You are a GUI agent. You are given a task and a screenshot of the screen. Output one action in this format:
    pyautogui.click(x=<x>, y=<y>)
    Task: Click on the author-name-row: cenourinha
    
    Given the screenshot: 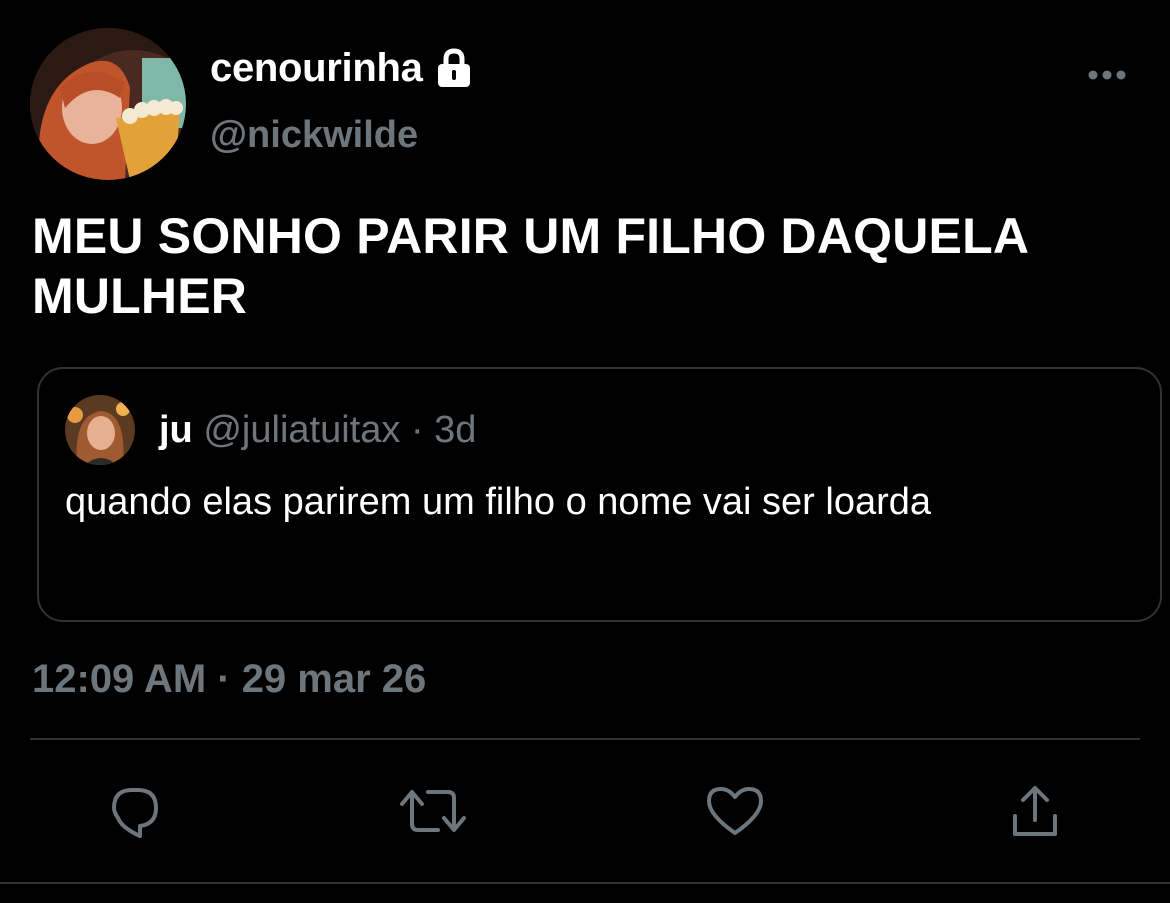 What is the action you would take?
    pyautogui.click(x=342, y=68)
    